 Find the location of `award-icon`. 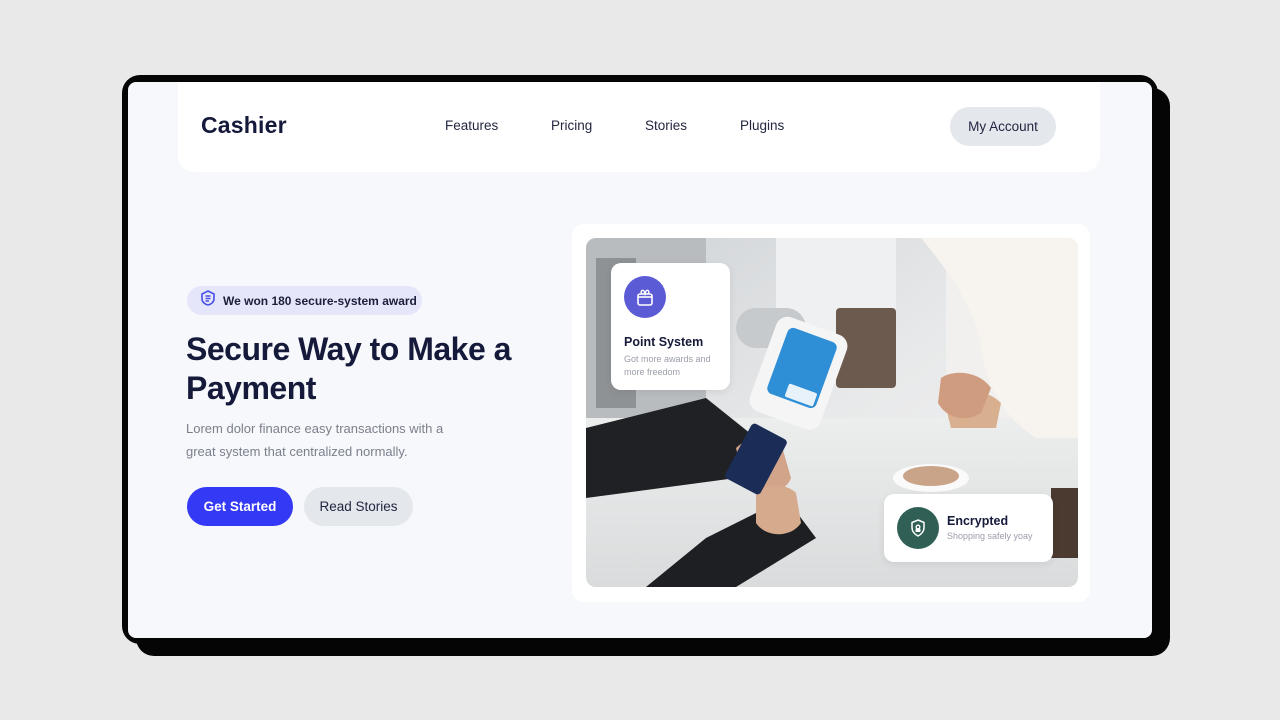

award-icon is located at coordinates (208, 300).